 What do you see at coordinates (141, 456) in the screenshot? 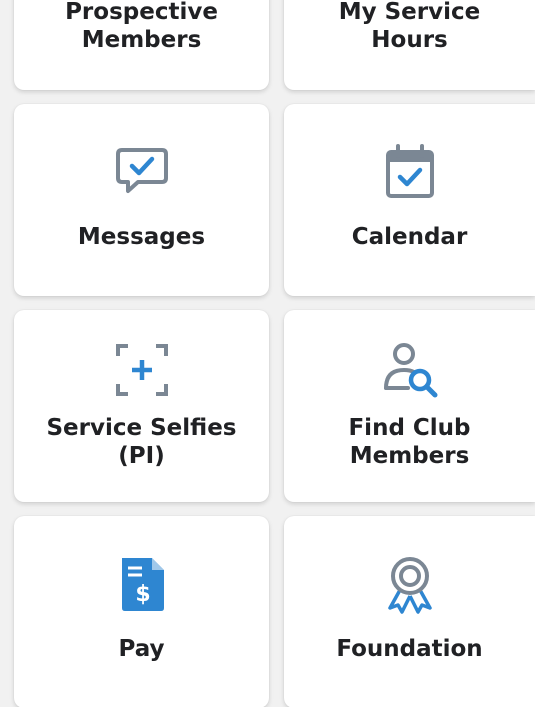
I see `tile-label-line2: (PI)` at bounding box center [141, 456].